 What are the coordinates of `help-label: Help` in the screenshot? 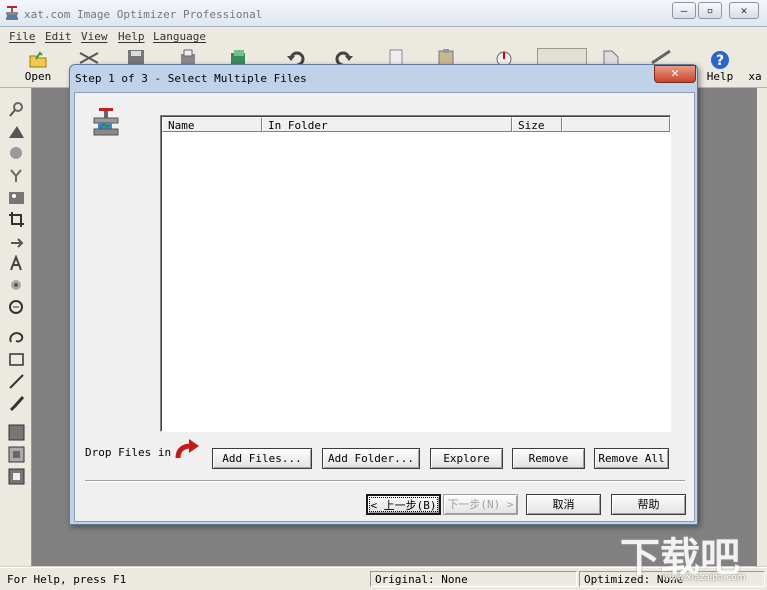 It's located at (720, 76).